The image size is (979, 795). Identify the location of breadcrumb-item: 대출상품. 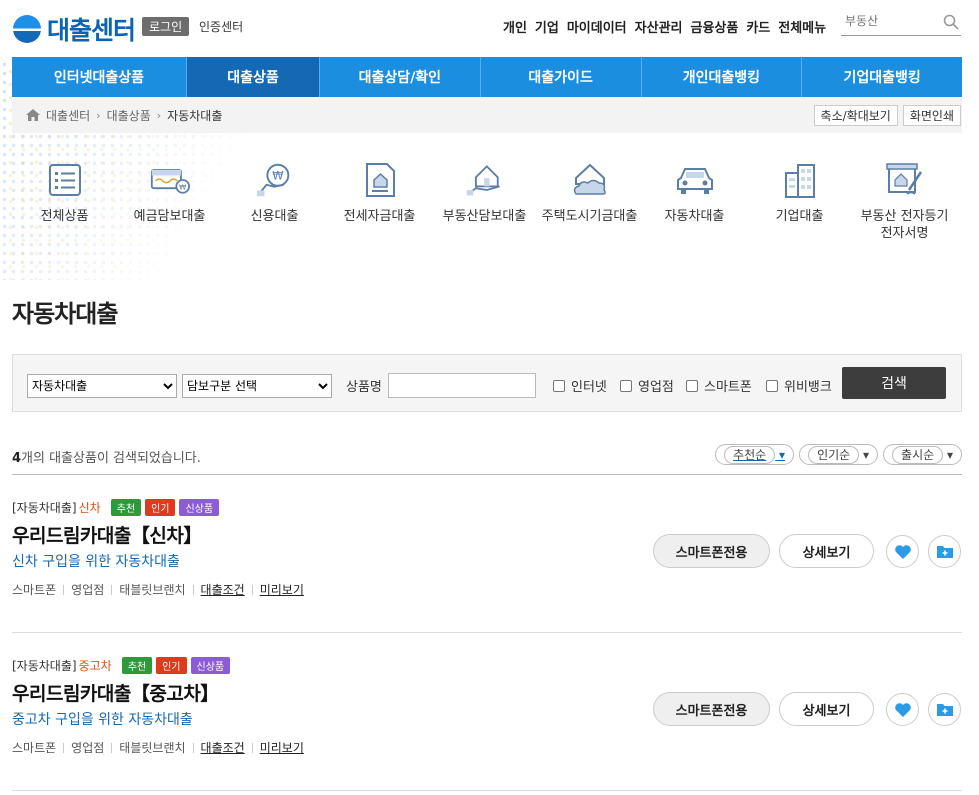
(129, 115).